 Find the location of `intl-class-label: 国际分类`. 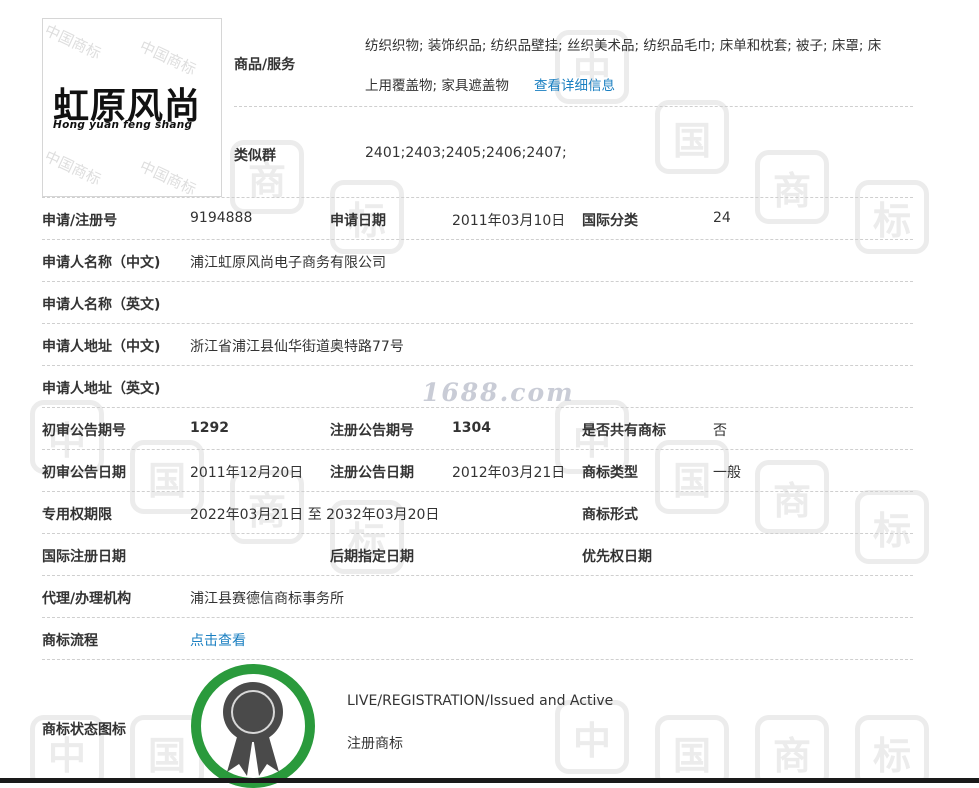

intl-class-label: 国际分类 is located at coordinates (610, 221).